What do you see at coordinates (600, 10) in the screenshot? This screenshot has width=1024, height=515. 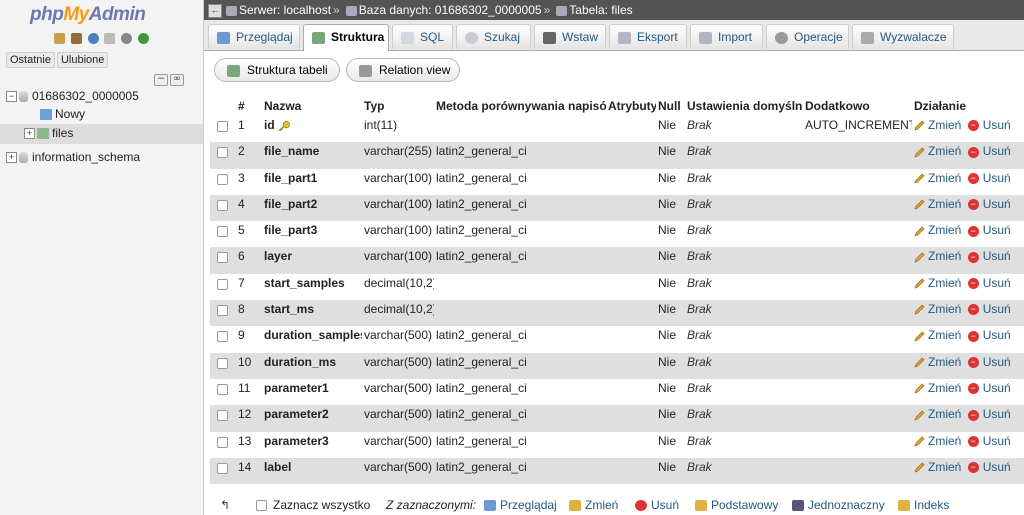 I see `breadcrumb-table: Tabela: files` at bounding box center [600, 10].